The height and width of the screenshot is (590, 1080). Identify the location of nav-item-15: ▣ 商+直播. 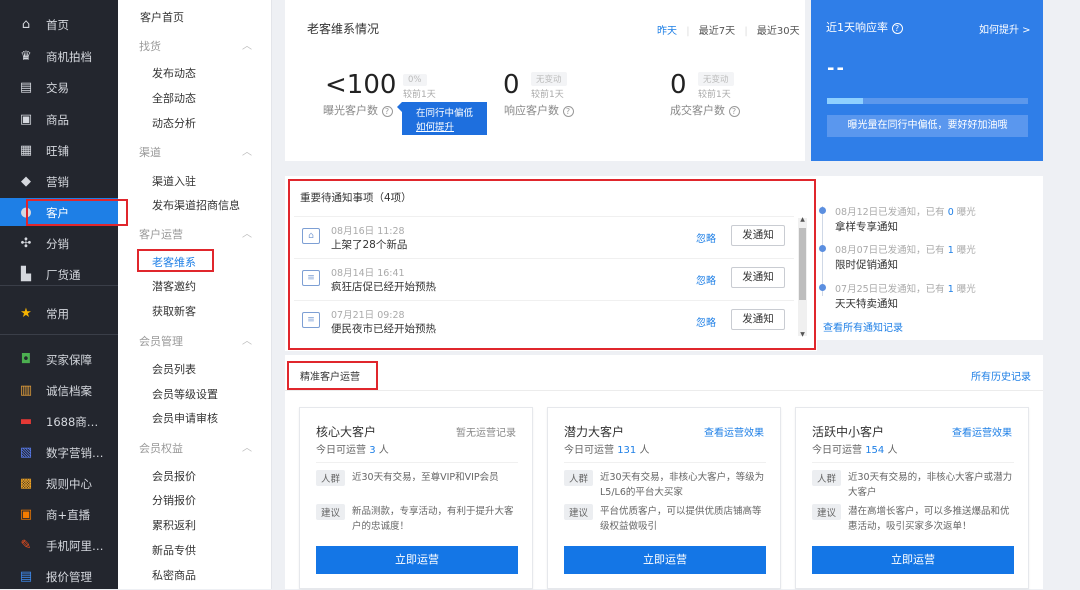
(59, 514).